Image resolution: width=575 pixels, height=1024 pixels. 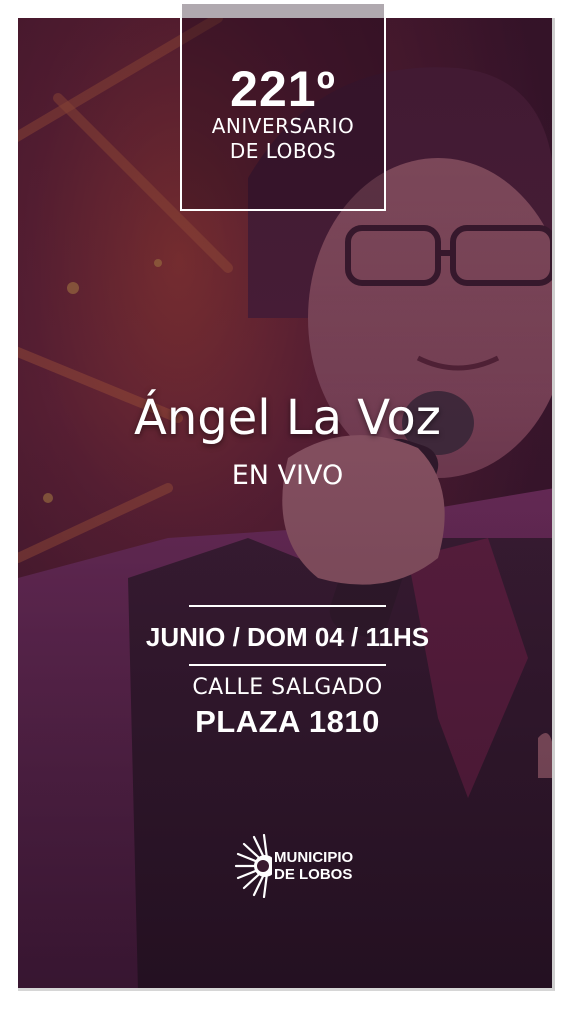 I want to click on event-street: CALLE SALGADO, so click(x=287, y=687).